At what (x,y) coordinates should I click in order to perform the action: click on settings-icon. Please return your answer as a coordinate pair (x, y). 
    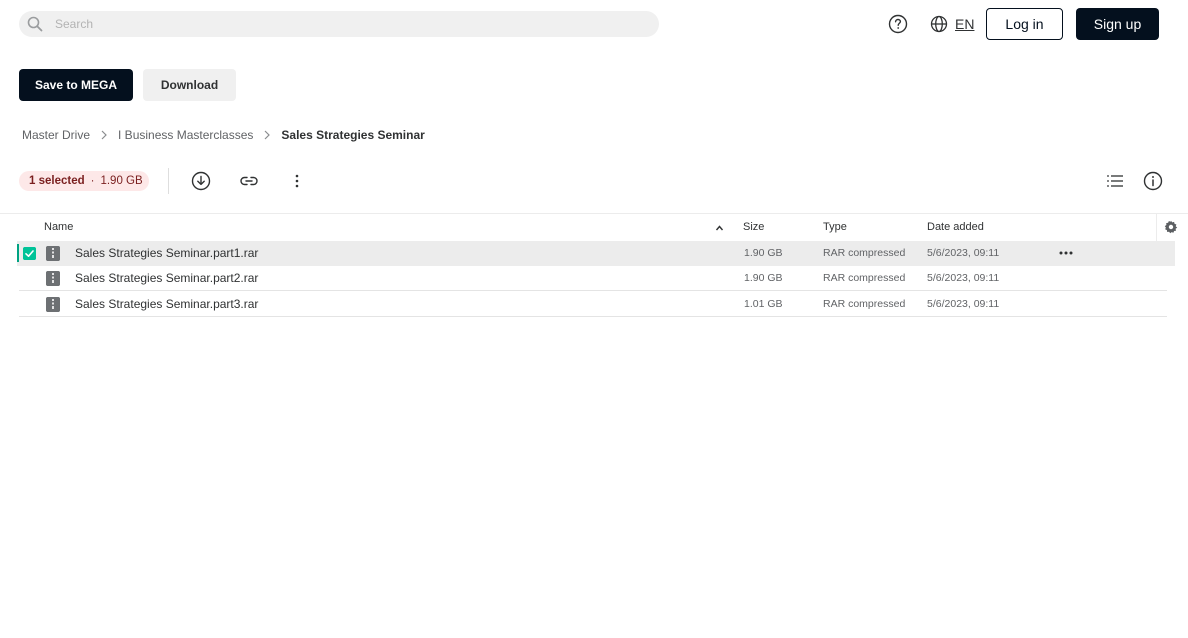
    Looking at the image, I should click on (1171, 227).